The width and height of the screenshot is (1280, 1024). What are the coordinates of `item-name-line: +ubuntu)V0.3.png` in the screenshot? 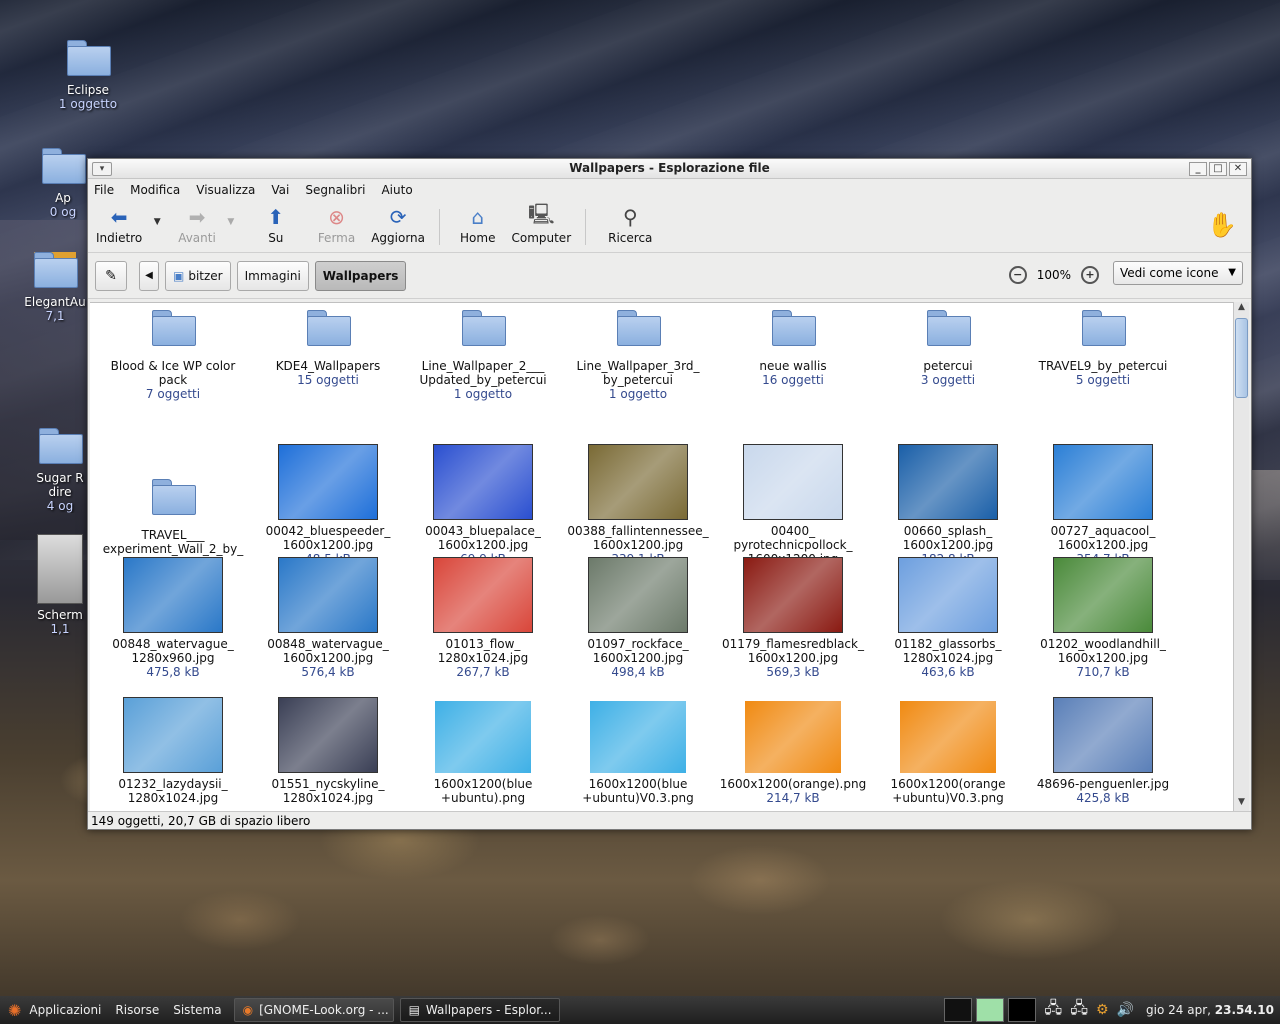 It's located at (948, 798).